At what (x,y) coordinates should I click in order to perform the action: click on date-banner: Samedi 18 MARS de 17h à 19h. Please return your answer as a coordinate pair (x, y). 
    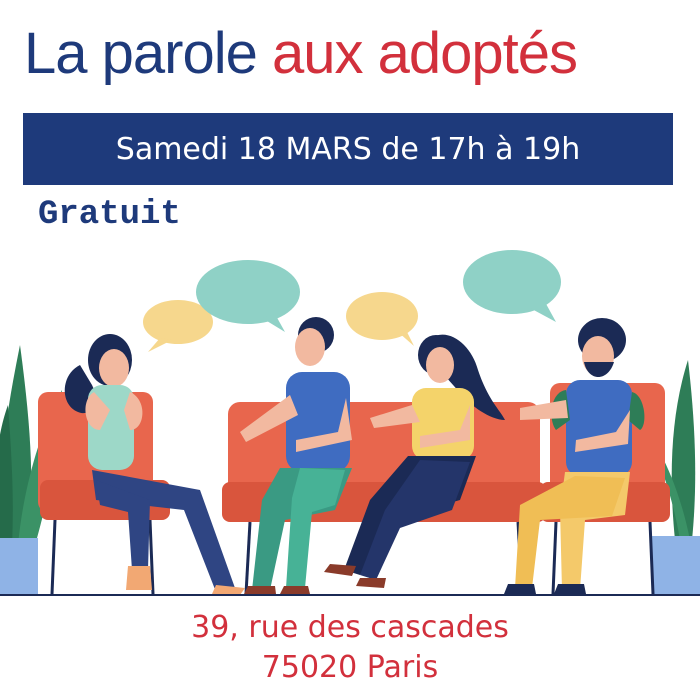
    Looking at the image, I should click on (348, 149).